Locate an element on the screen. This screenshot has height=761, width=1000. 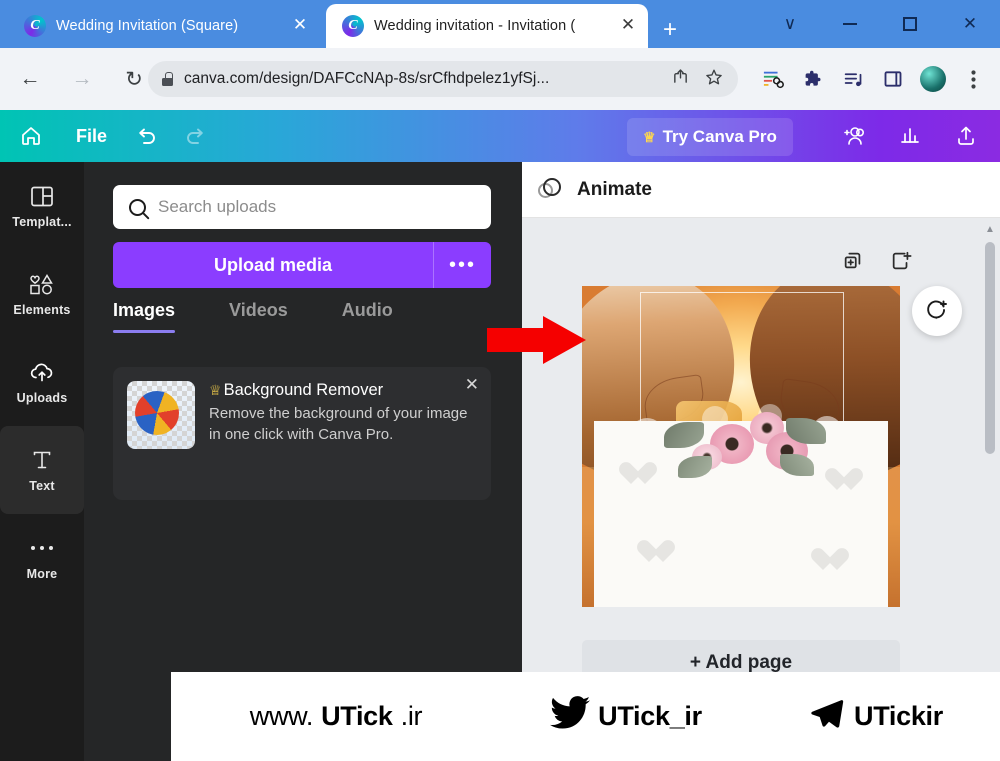
extensions-puzzle-icon is located at coordinates (813, 79).